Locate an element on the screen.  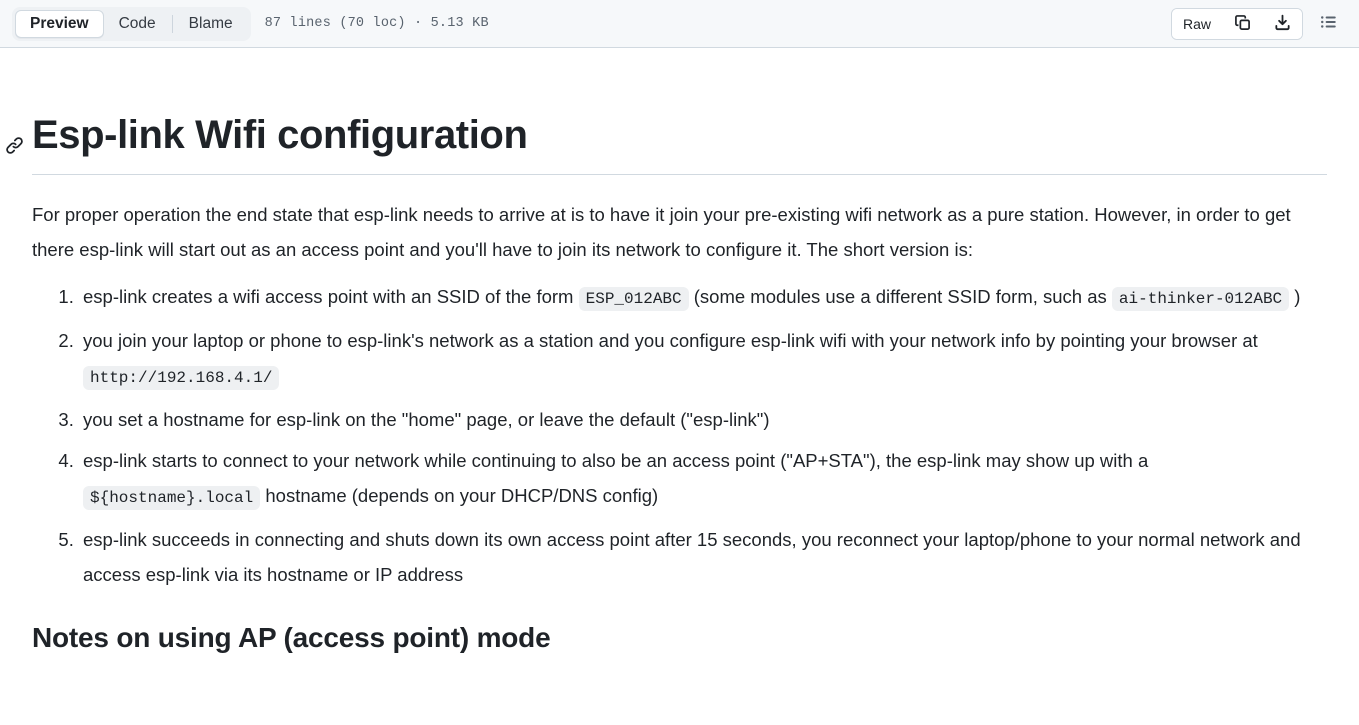
download-raw-file-button is located at coordinates (1282, 23).